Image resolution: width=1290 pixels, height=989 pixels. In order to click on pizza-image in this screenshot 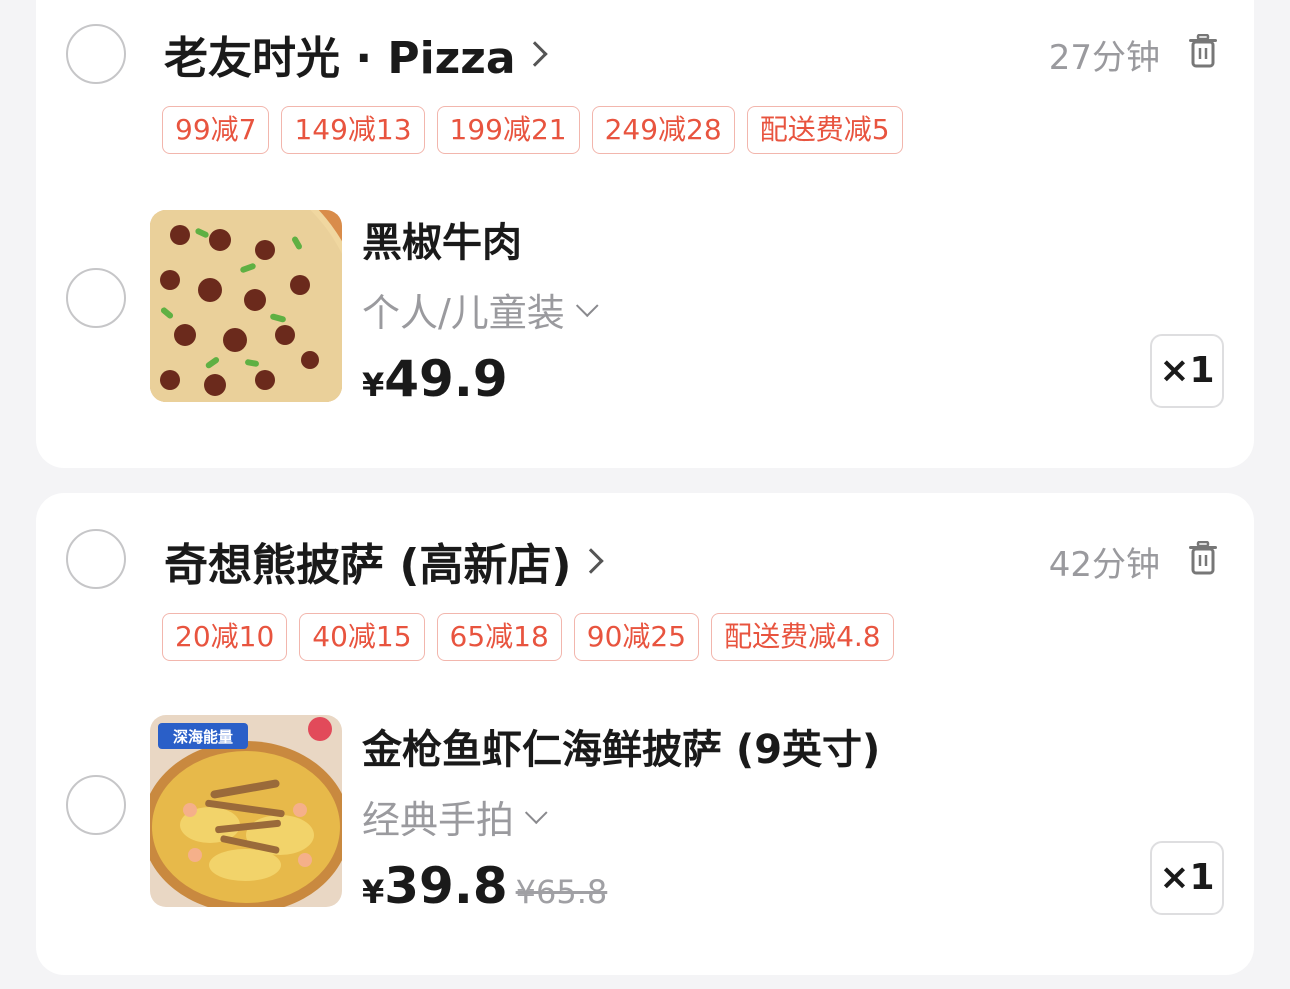, I will do `click(246, 306)`.